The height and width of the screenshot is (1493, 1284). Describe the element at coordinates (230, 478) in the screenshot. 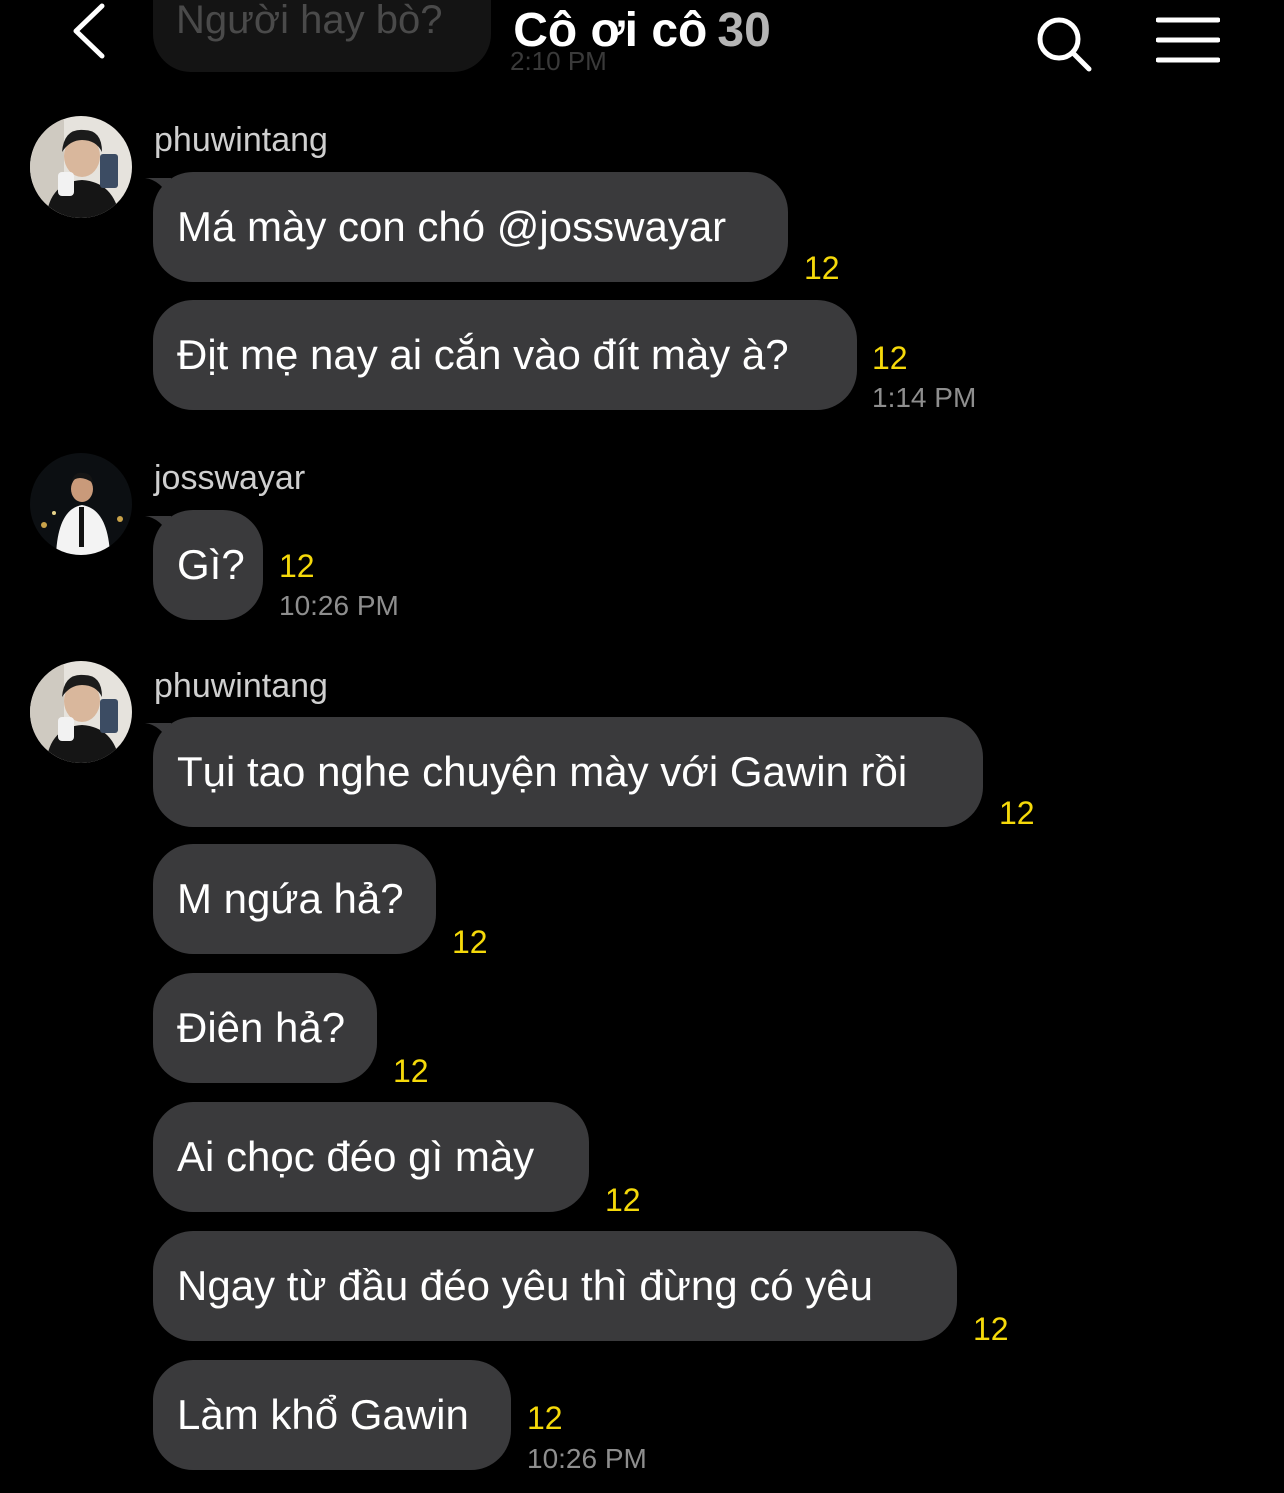

I see `sender-name: josswayar` at that location.